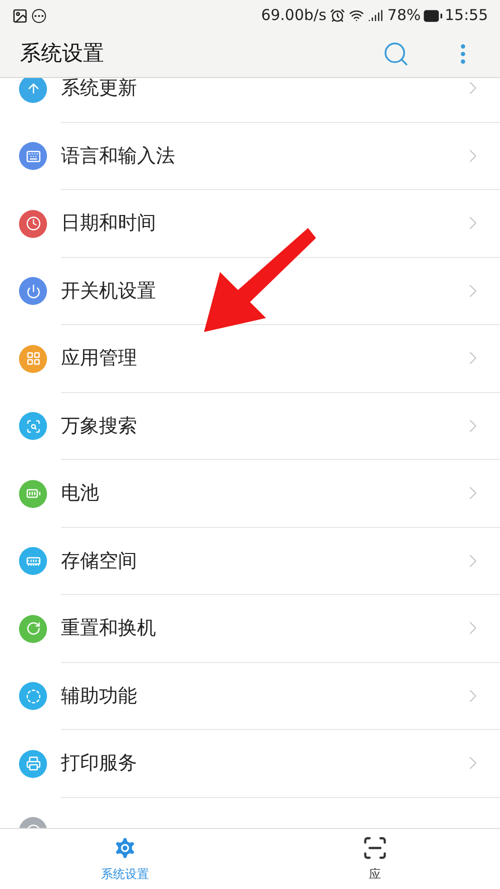  I want to click on settings-row: 存储空间, so click(250, 561).